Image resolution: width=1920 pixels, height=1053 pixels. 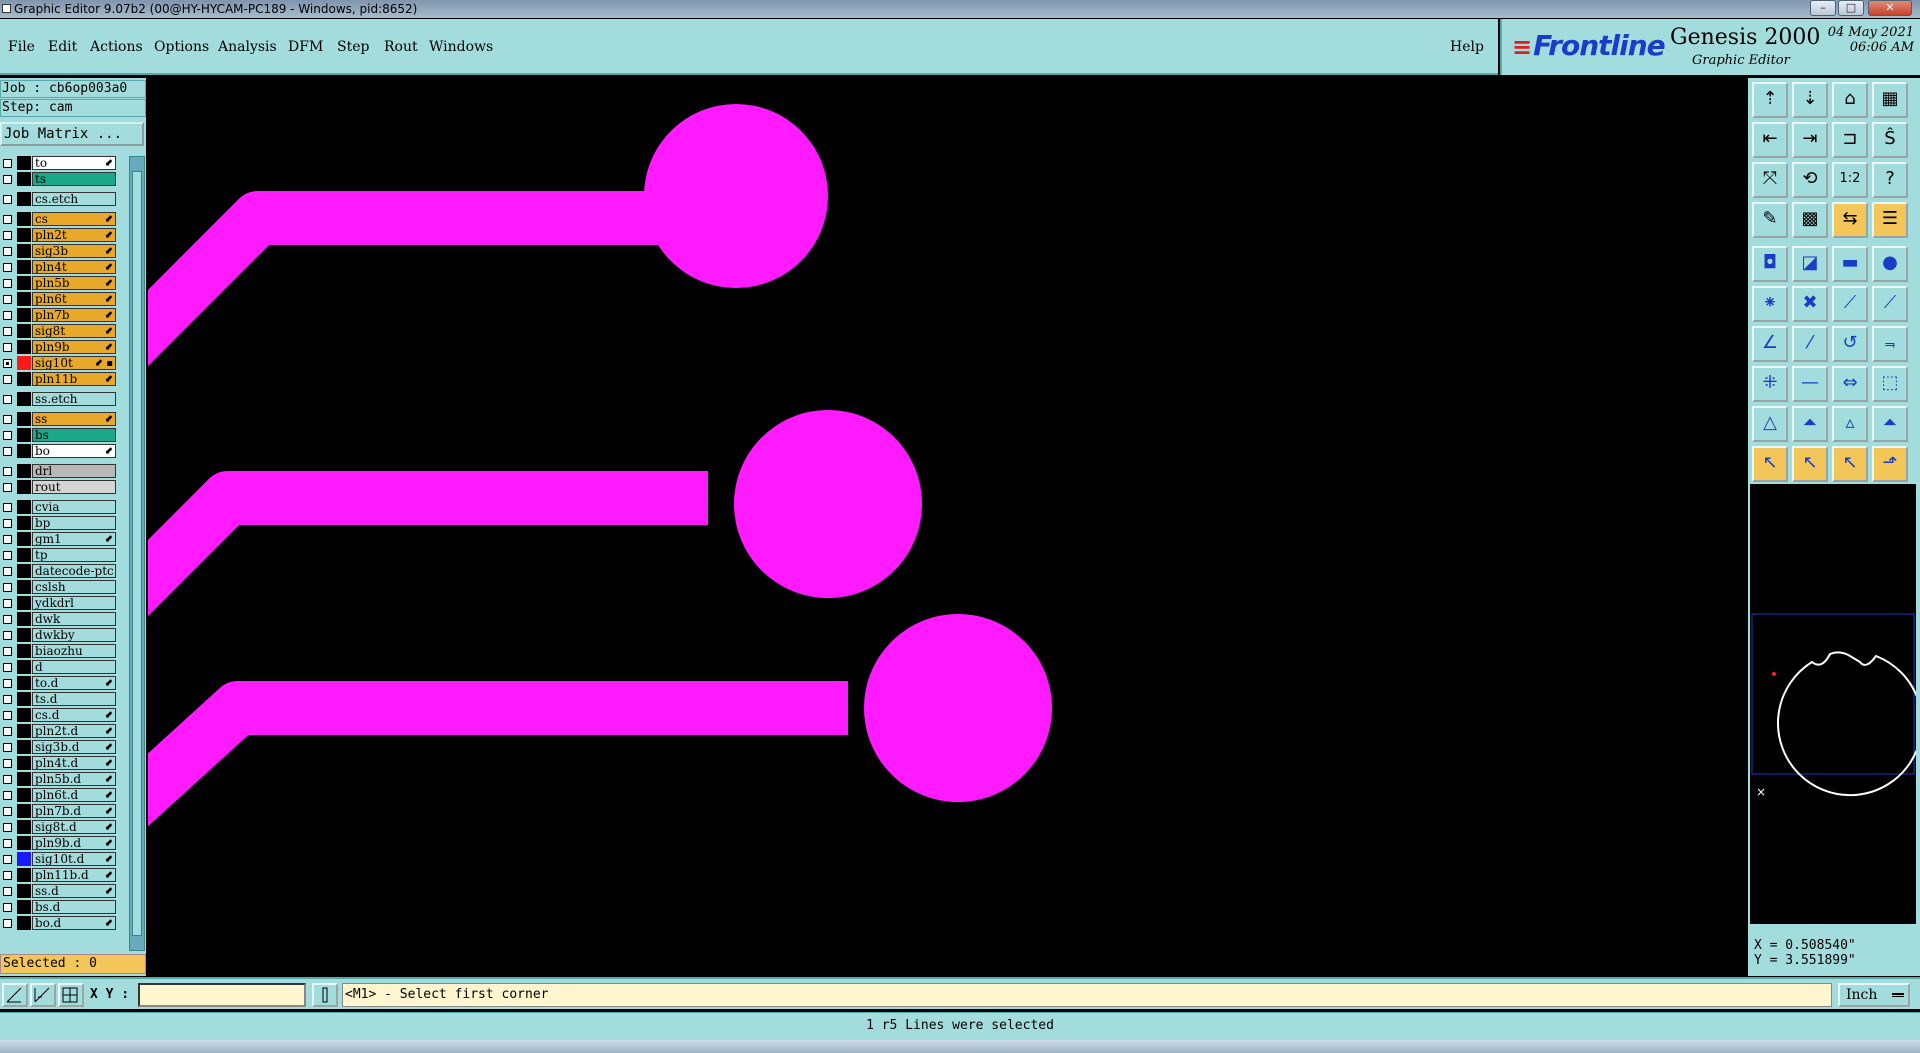 What do you see at coordinates (74, 859) in the screenshot?
I see `layer-name: sig10t.d ⬋` at bounding box center [74, 859].